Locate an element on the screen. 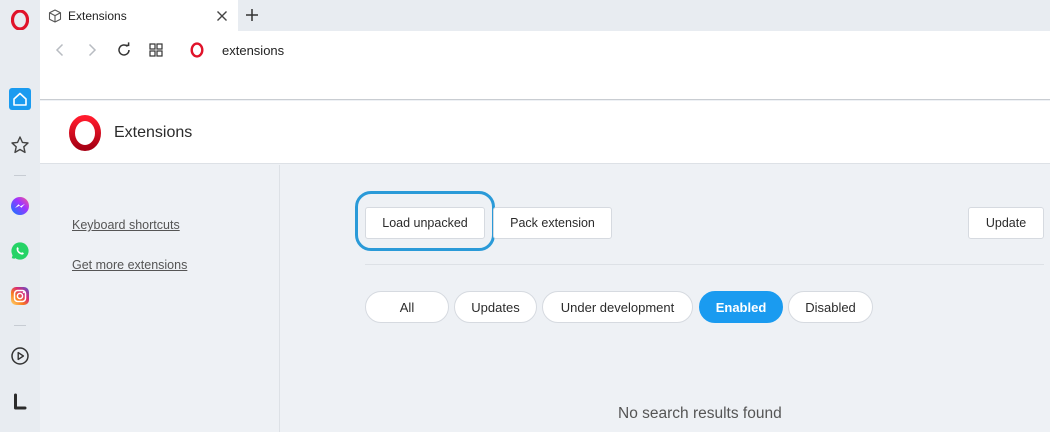  sidebar-messenger-button is located at coordinates (20, 206).